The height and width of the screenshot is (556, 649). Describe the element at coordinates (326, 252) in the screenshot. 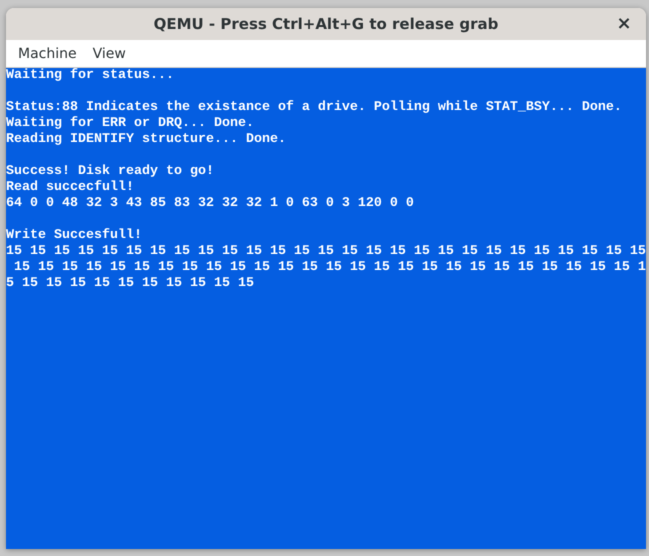

I see `console-line: 15 15 15 15 15 15 15 15 15 15 15 15 15 15 15 15 15 15 15 15 15 15 15 15 15 15 15` at that location.